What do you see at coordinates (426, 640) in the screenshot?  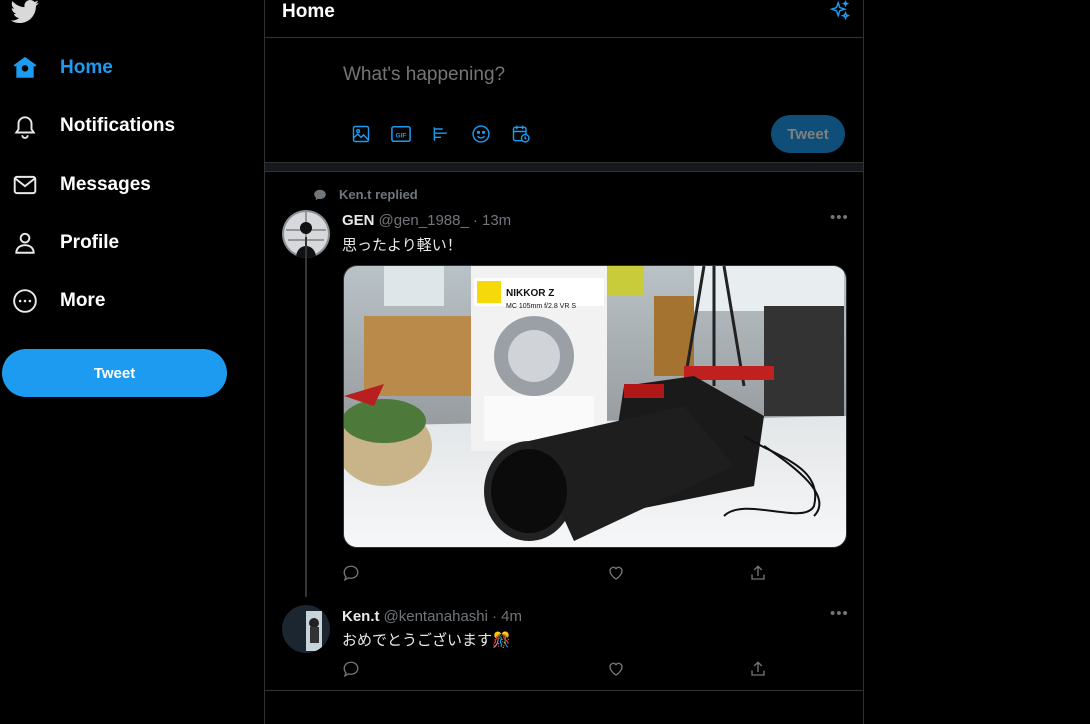 I see `tweet-text: おめでとうございます🎊` at bounding box center [426, 640].